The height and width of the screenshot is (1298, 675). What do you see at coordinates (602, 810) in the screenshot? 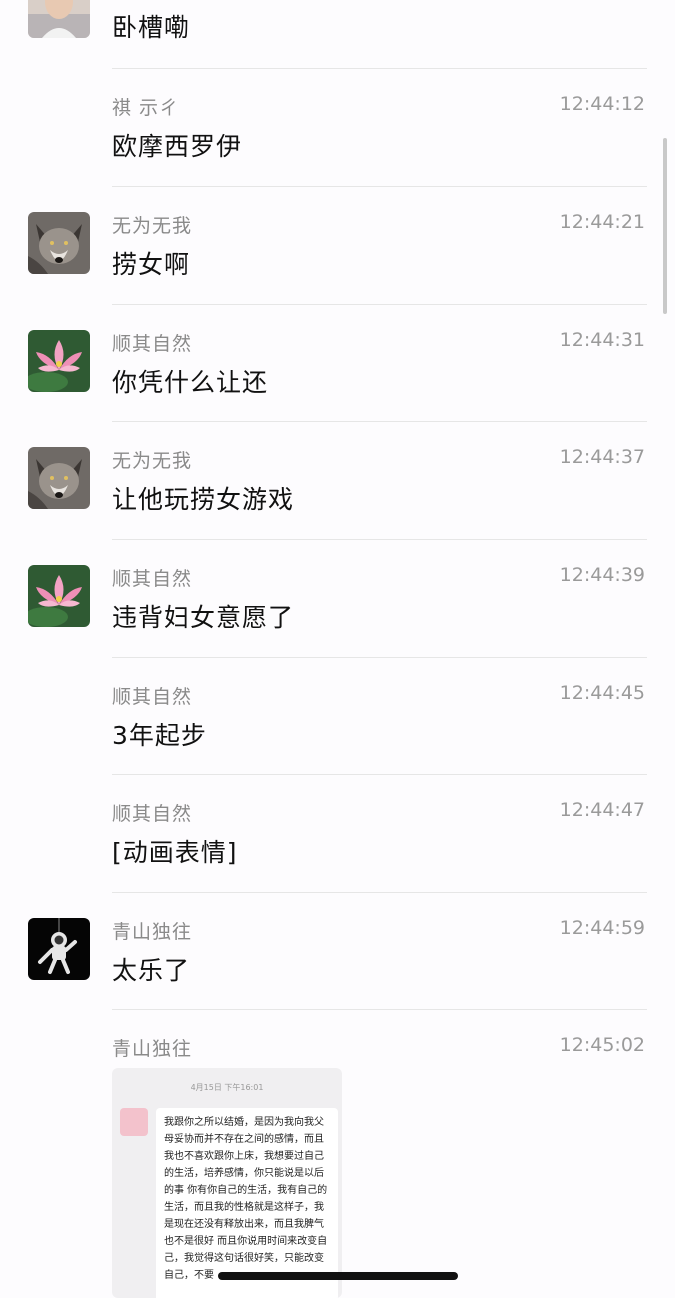
I see `message-time: 12:44:47` at bounding box center [602, 810].